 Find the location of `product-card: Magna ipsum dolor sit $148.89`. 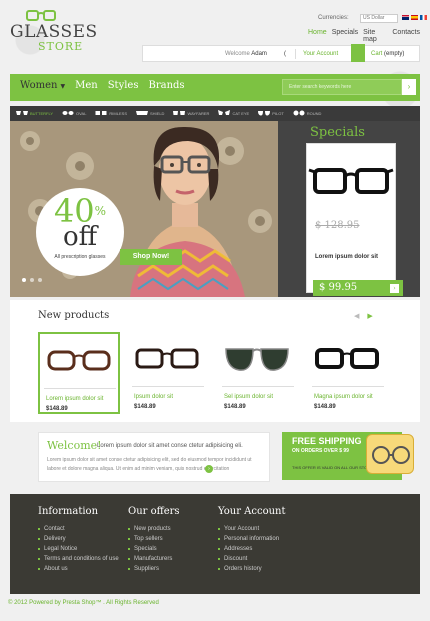

product-card: Magna ipsum dolor sit $148.89 is located at coordinates (349, 373).